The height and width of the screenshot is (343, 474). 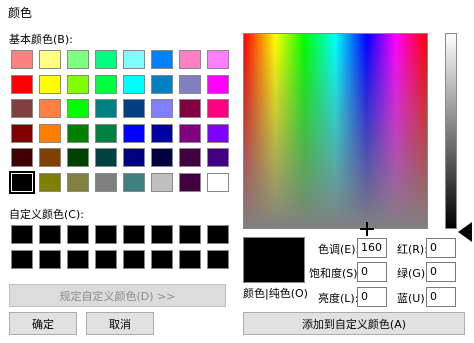 I want to click on custom-colors-label: 自定义颜色(C):, so click(x=46, y=214).